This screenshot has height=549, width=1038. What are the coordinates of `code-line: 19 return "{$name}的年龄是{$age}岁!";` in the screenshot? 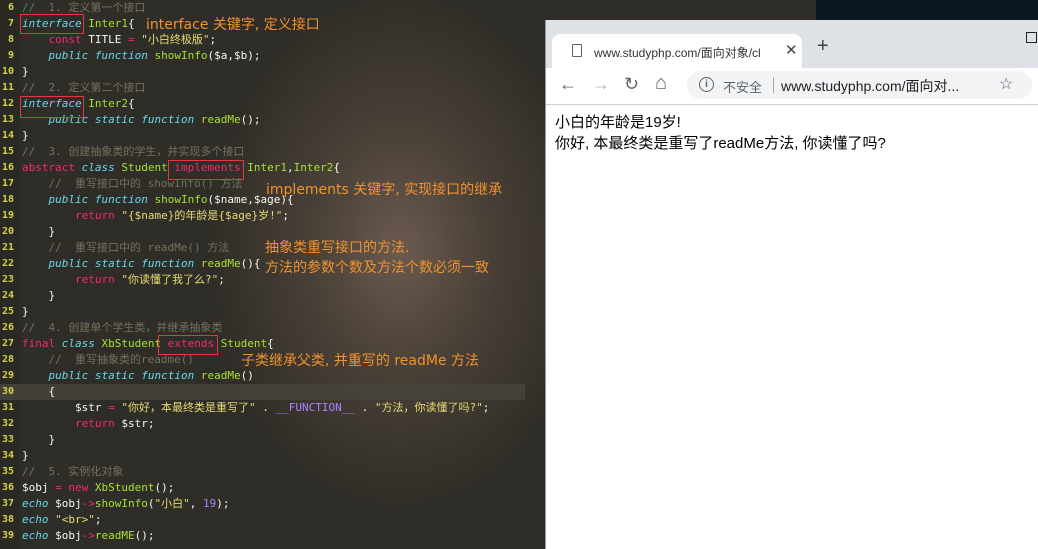 It's located at (270, 216).